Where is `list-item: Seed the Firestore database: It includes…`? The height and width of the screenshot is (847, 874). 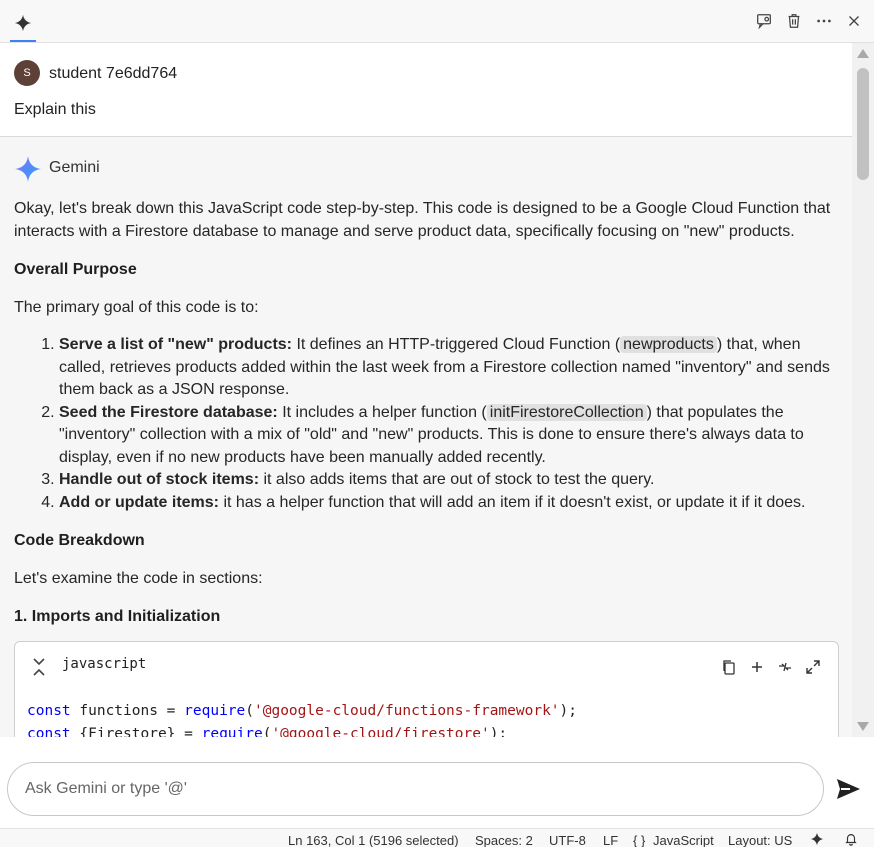
list-item: Seed the Firestore database: It includes… is located at coordinates (448, 436).